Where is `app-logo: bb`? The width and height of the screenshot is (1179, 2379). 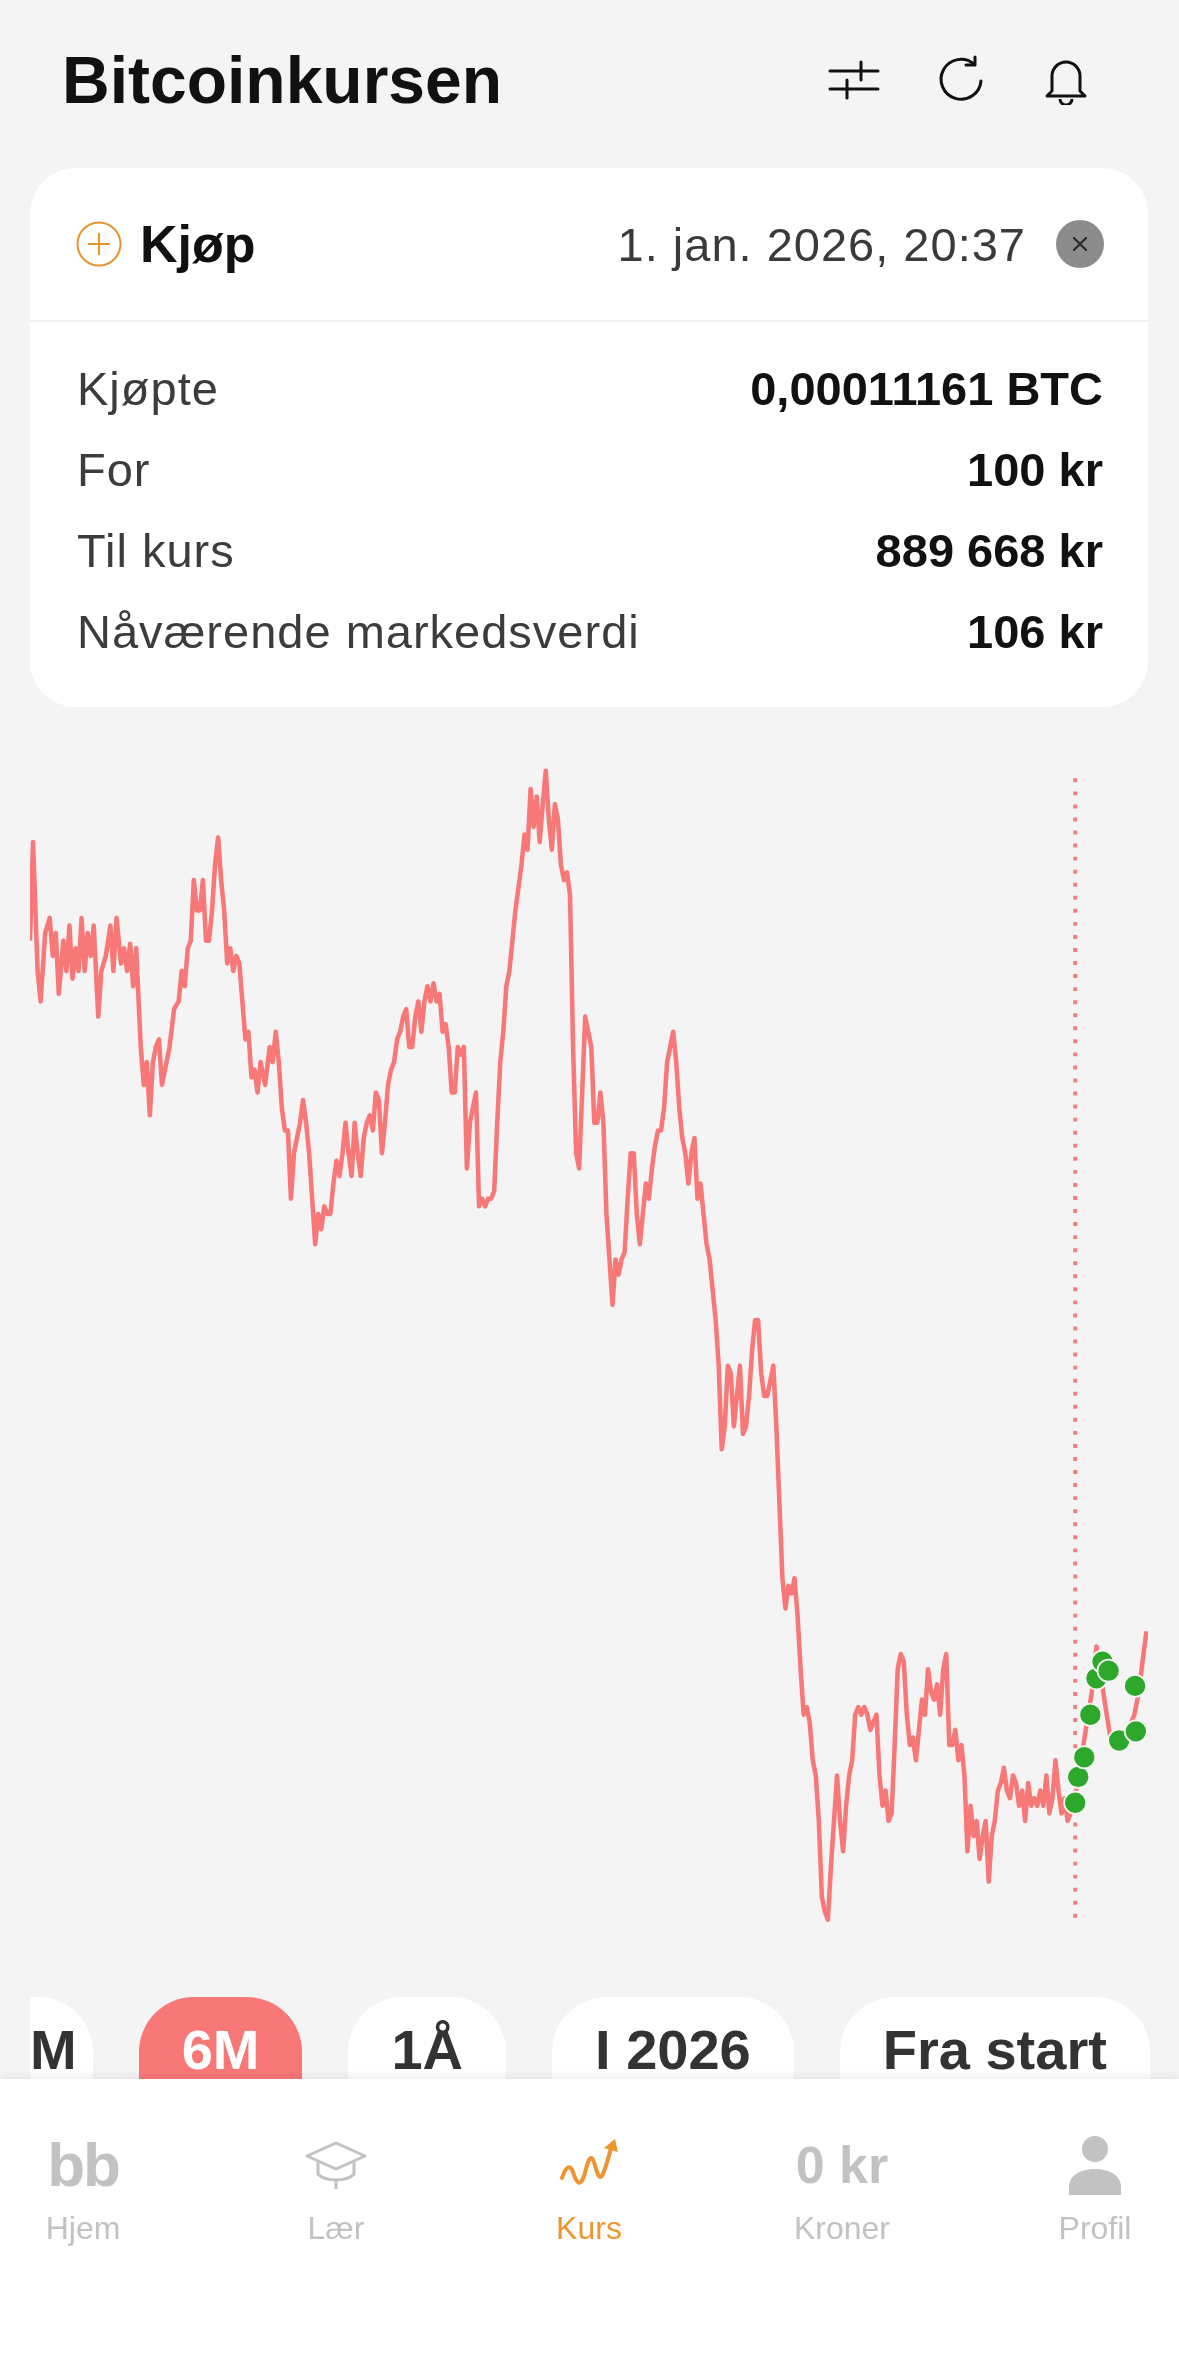 app-logo: bb is located at coordinates (83, 2165).